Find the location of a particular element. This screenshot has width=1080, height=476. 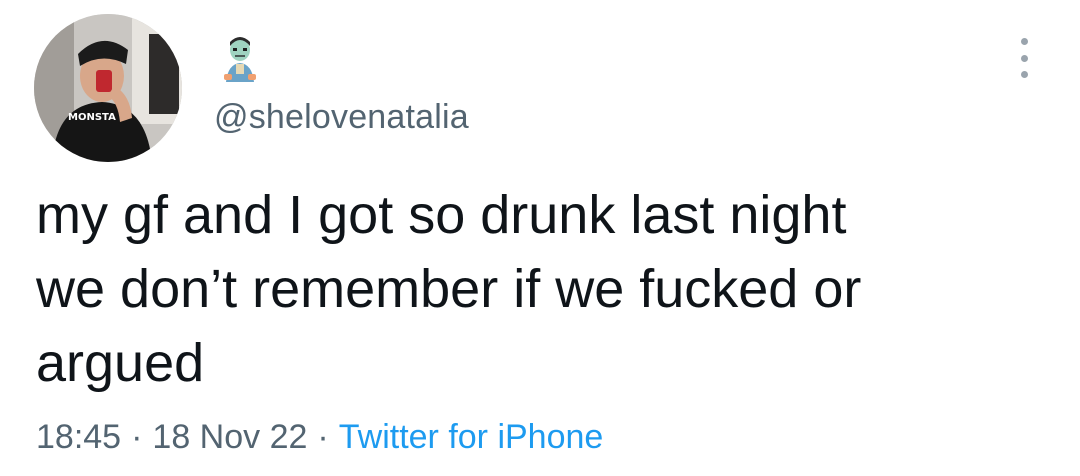

tweet-time: 18:45 is located at coordinates (78, 437).